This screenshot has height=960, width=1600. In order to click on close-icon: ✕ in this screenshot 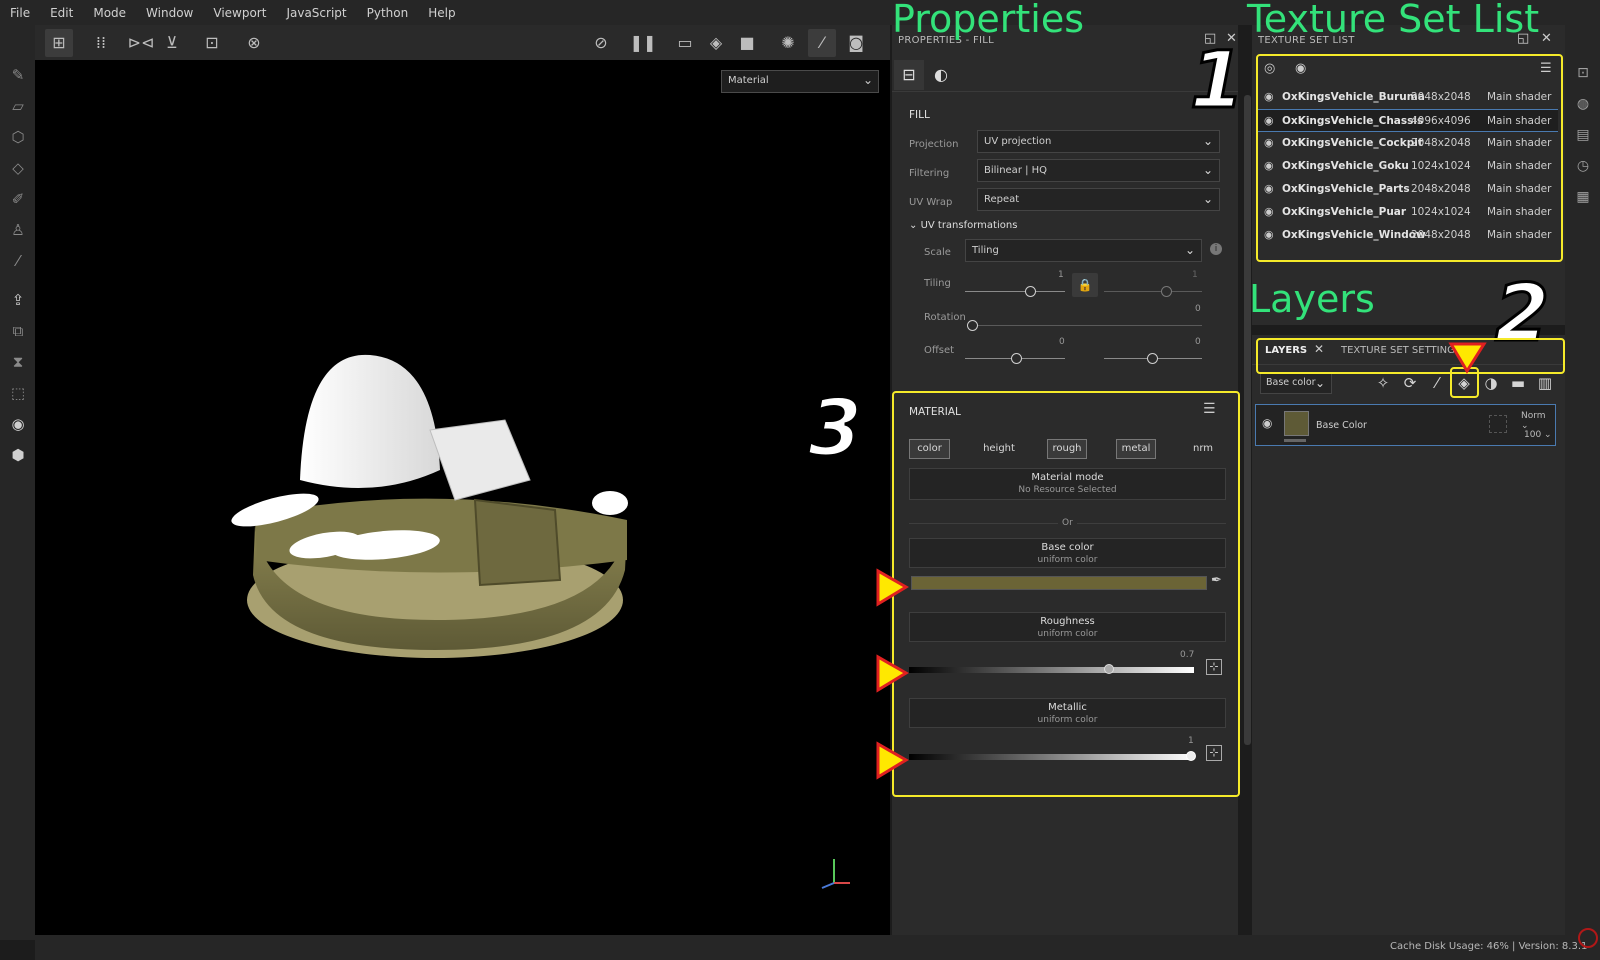, I will do `click(1546, 38)`.